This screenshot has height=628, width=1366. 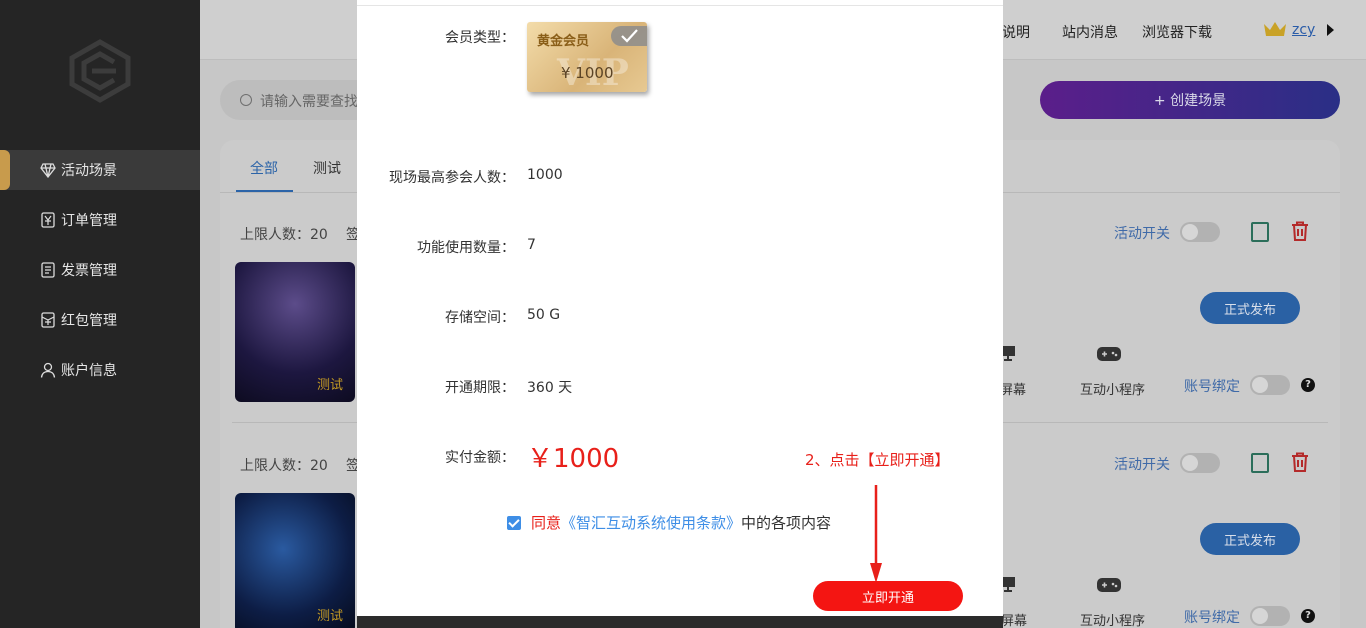 I want to click on user-icon, so click(x=48, y=370).